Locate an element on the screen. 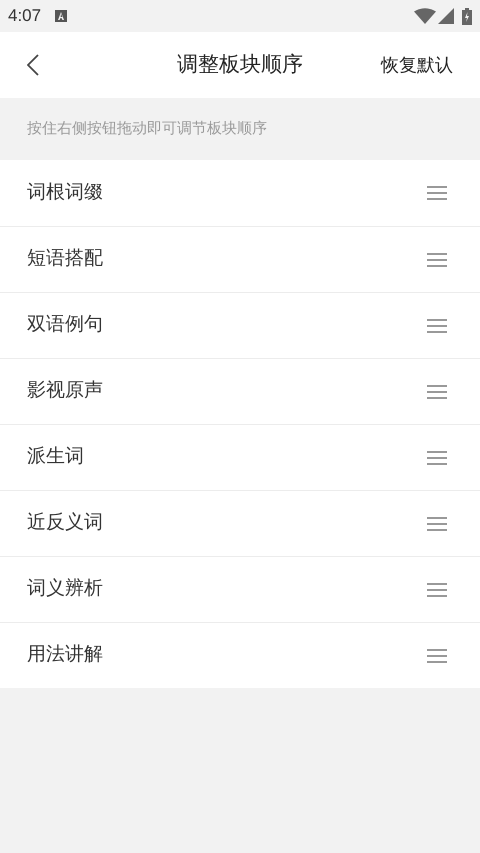 The image size is (480, 853). notification-icon is located at coordinates (61, 16).